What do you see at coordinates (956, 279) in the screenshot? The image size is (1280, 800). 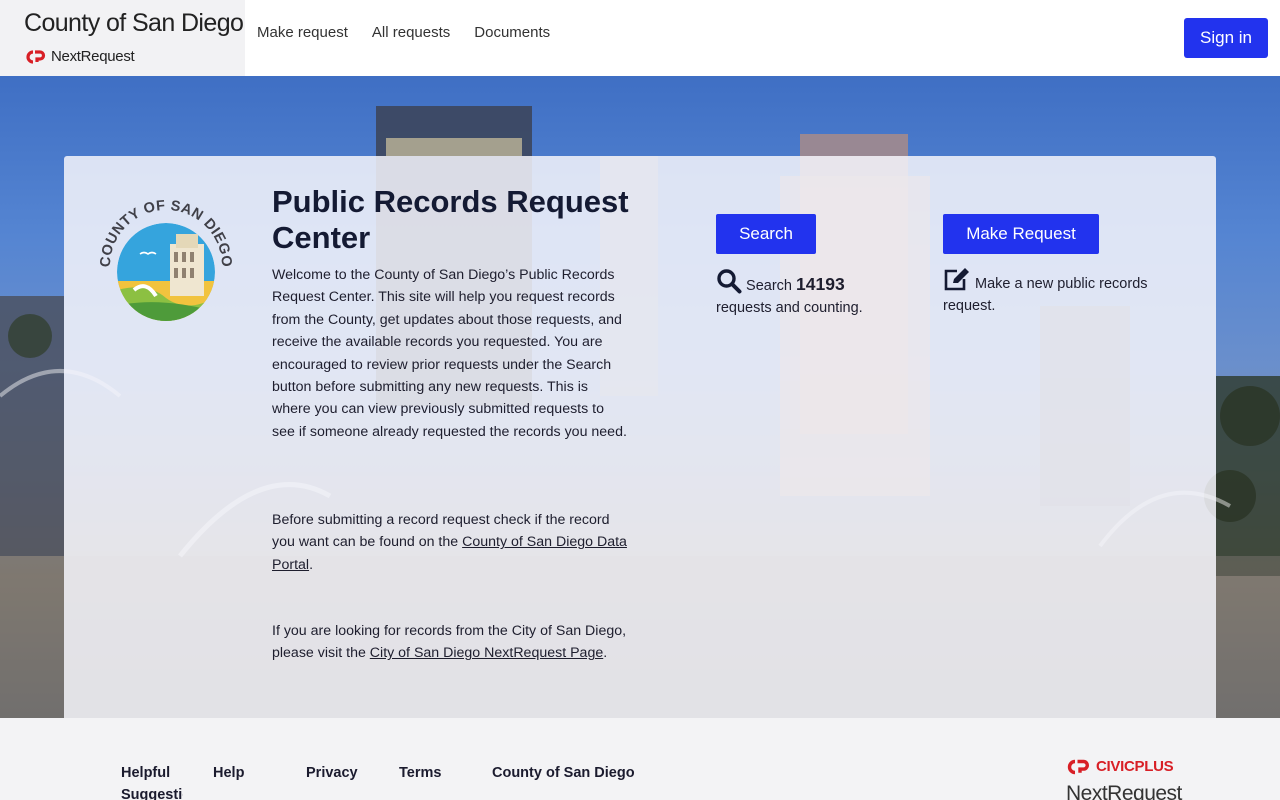 I see `edit-icon` at bounding box center [956, 279].